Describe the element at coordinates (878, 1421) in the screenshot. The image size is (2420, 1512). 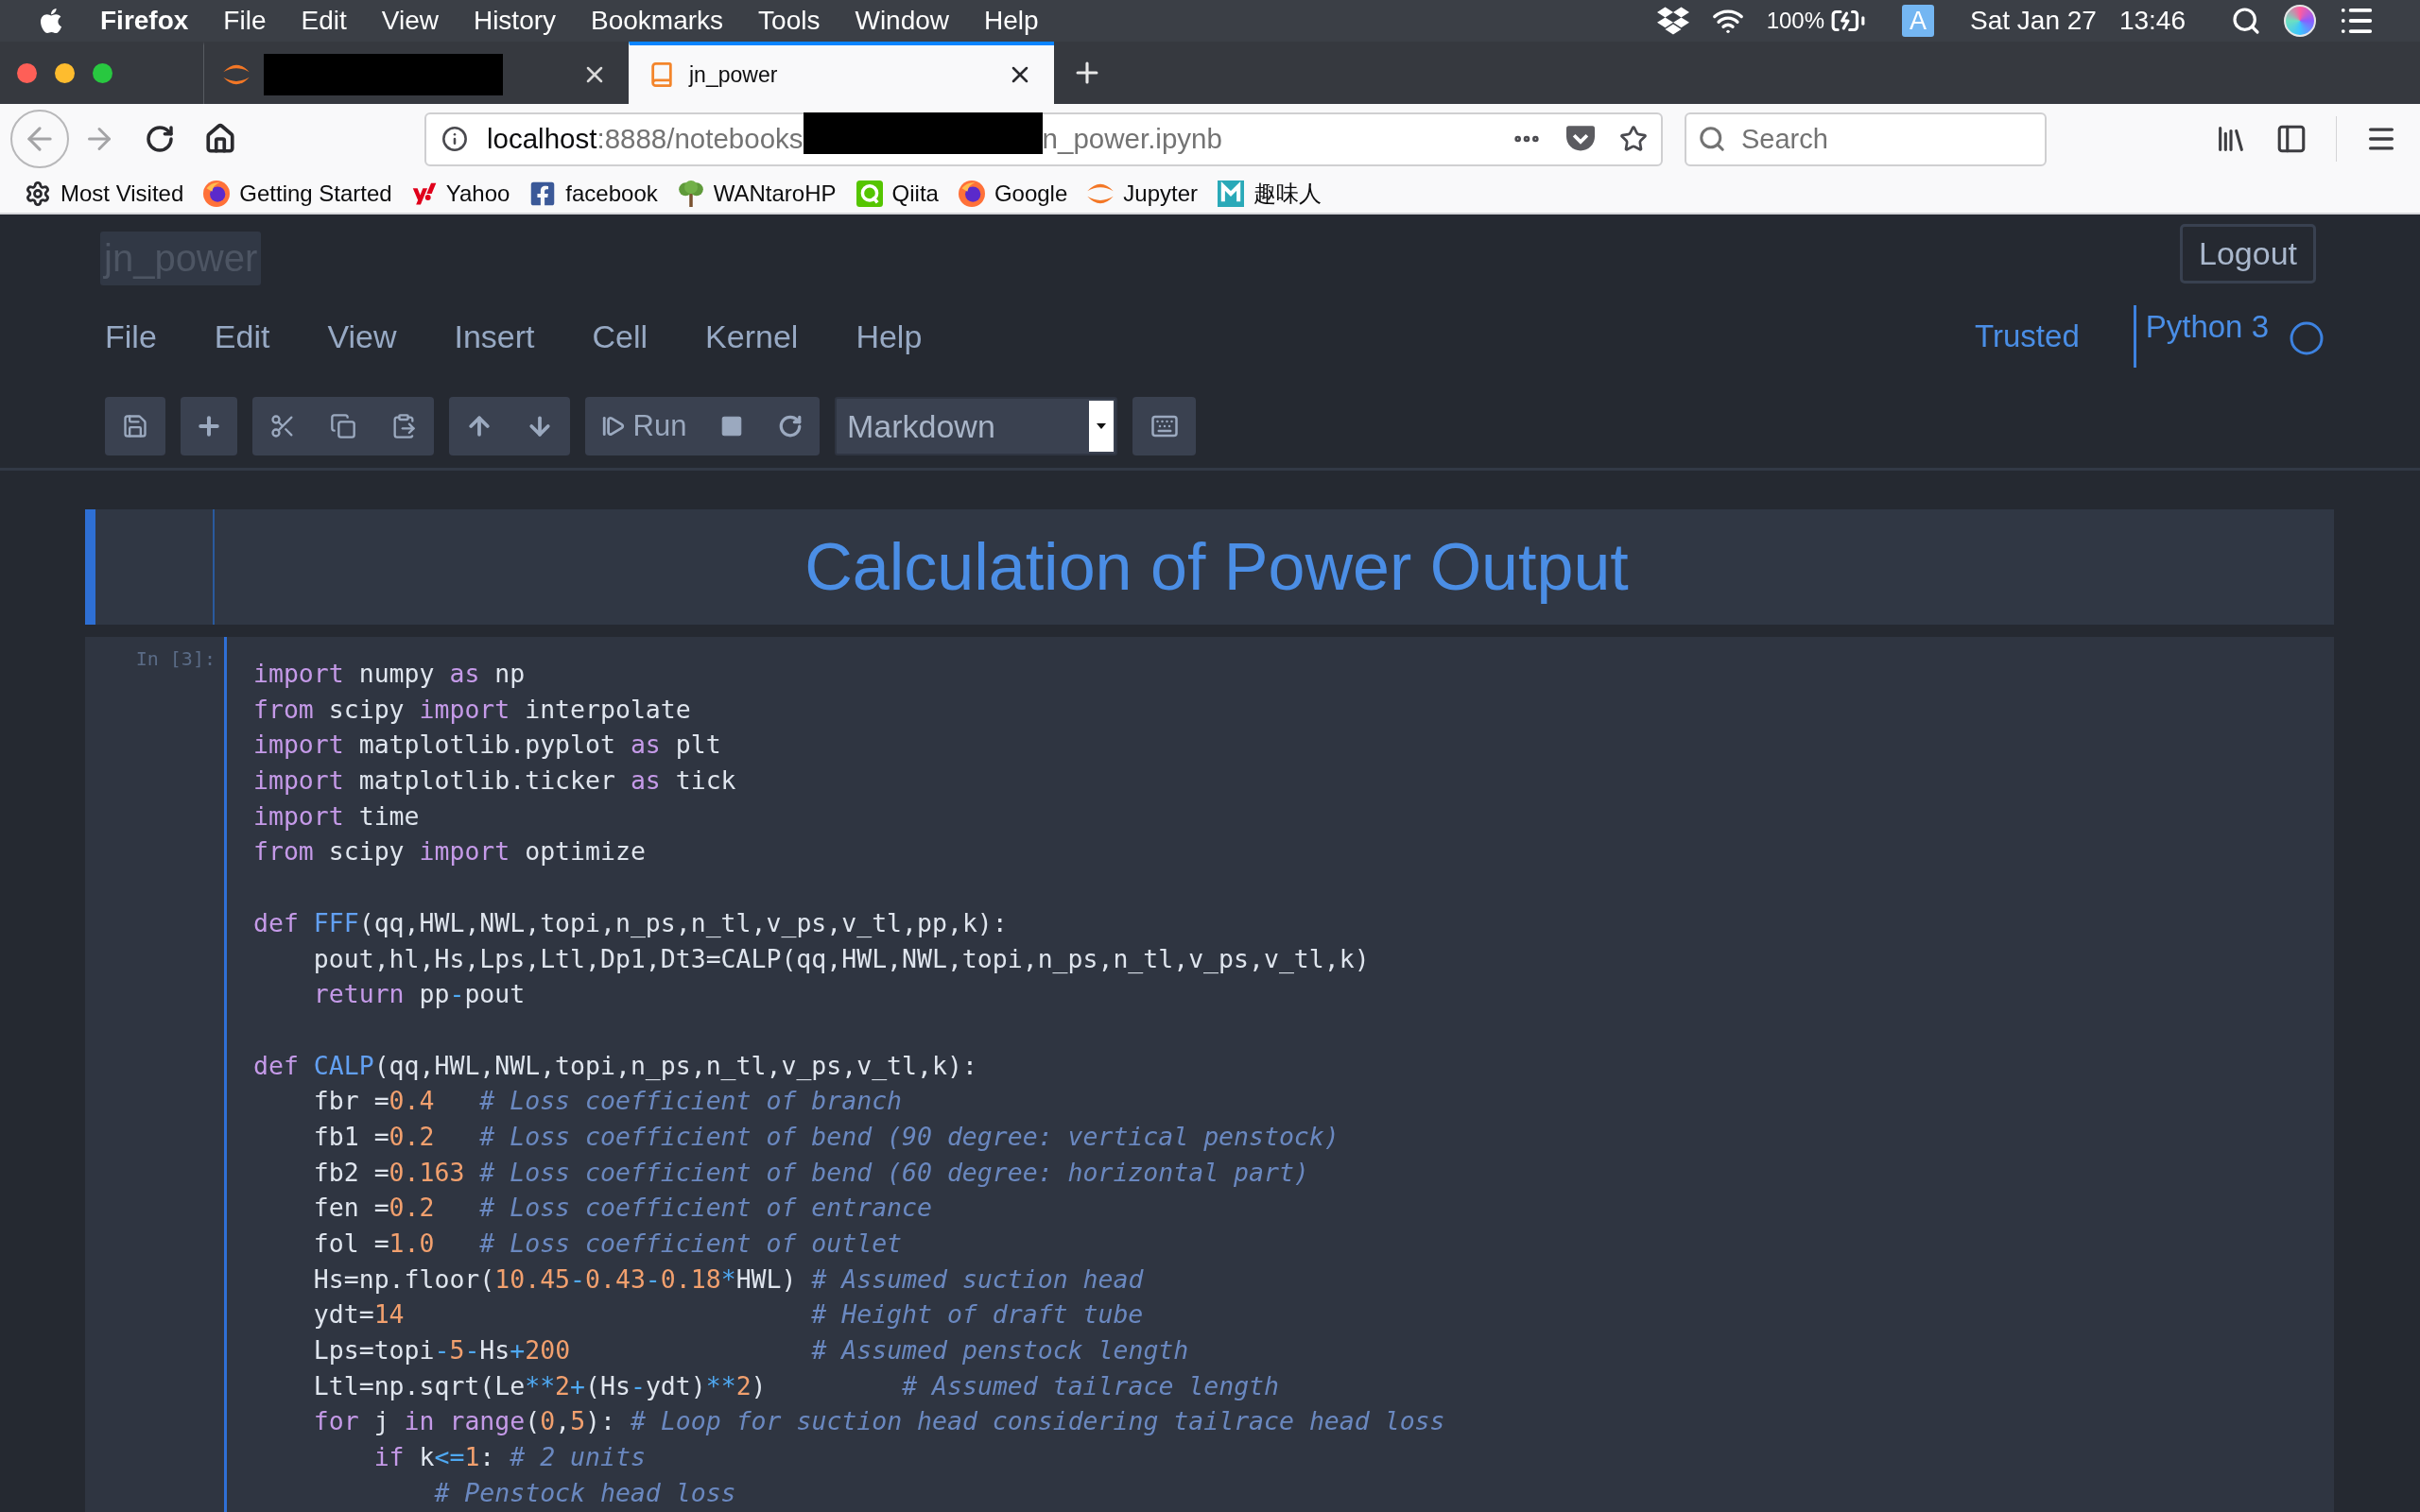
I see `code-line: for j in range(0,5): # Loop for suction head considering tailrace head loss` at that location.